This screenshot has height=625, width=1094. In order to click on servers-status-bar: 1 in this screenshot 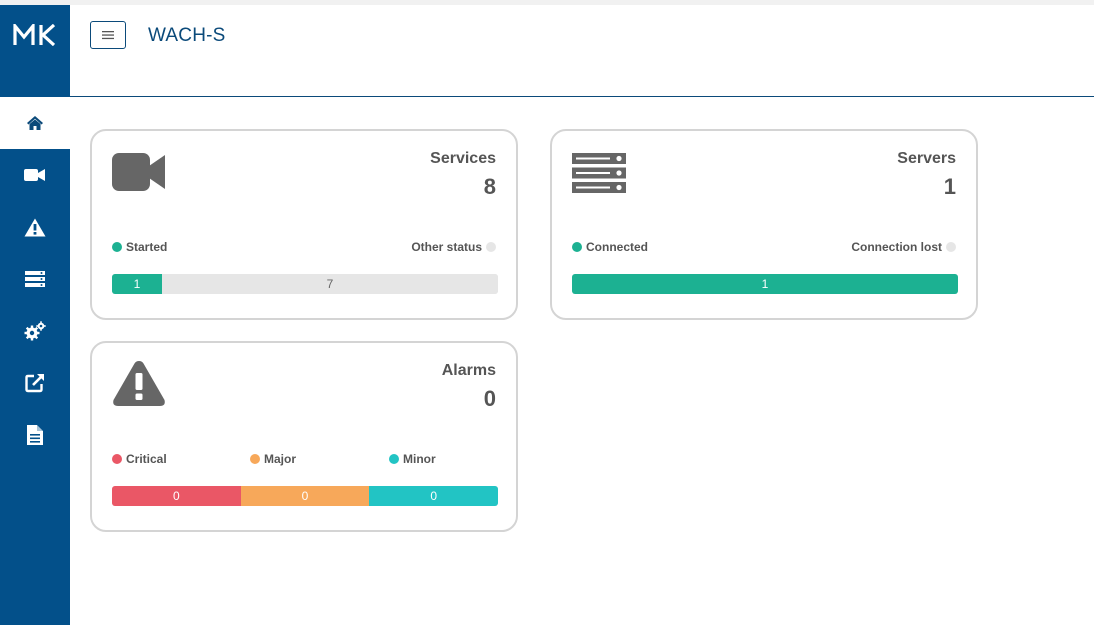, I will do `click(765, 284)`.